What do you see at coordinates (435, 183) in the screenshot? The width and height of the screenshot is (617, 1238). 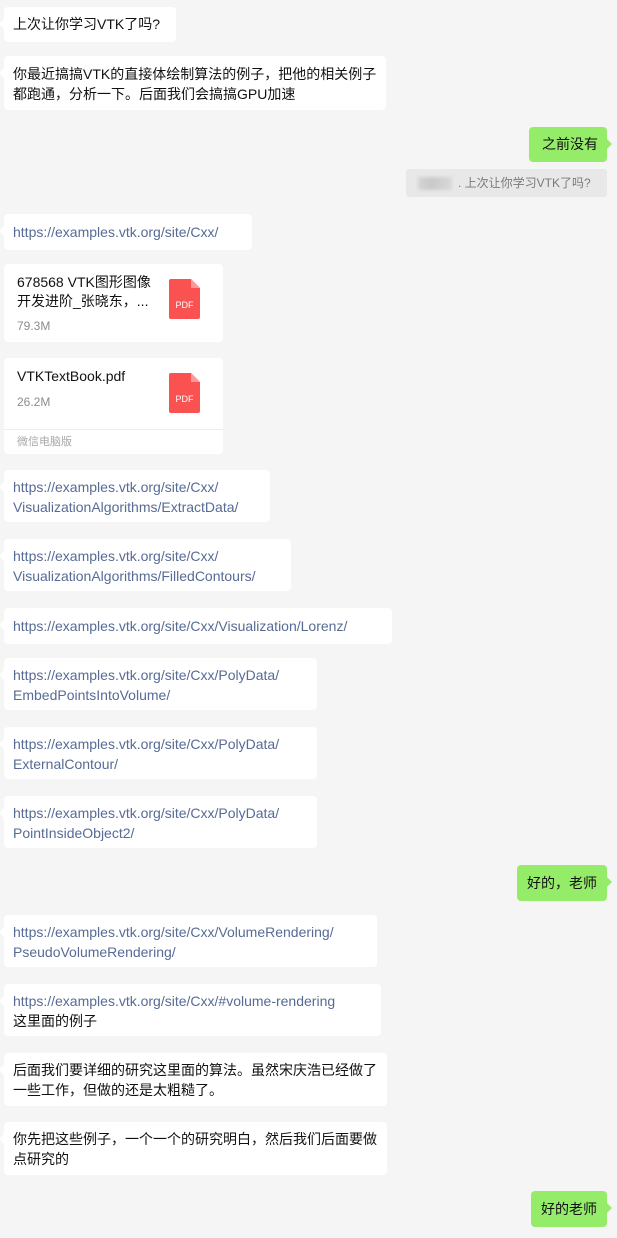 I see `blurred-sender-name` at bounding box center [435, 183].